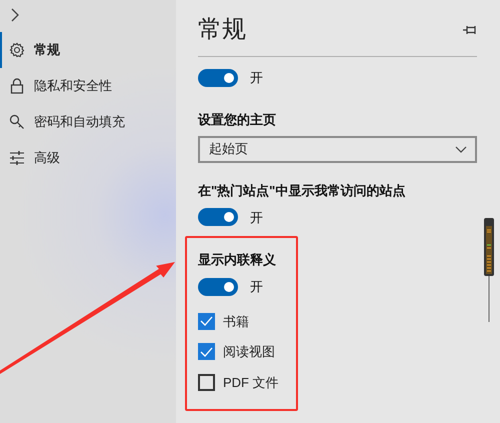  Describe the element at coordinates (88, 158) in the screenshot. I see `sidebar-item: 高级` at that location.